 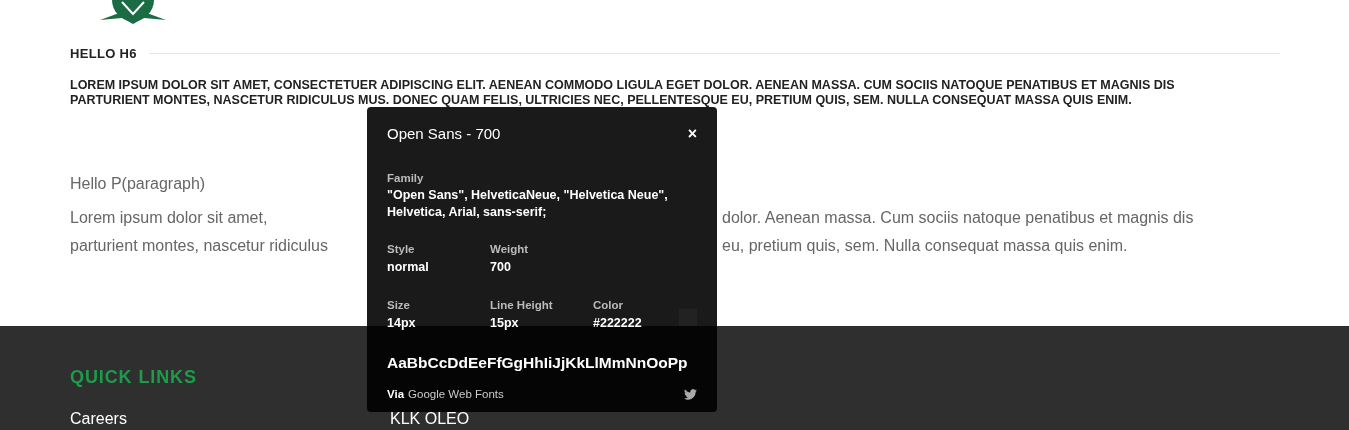 I want to click on bird-icon, so click(x=690, y=395).